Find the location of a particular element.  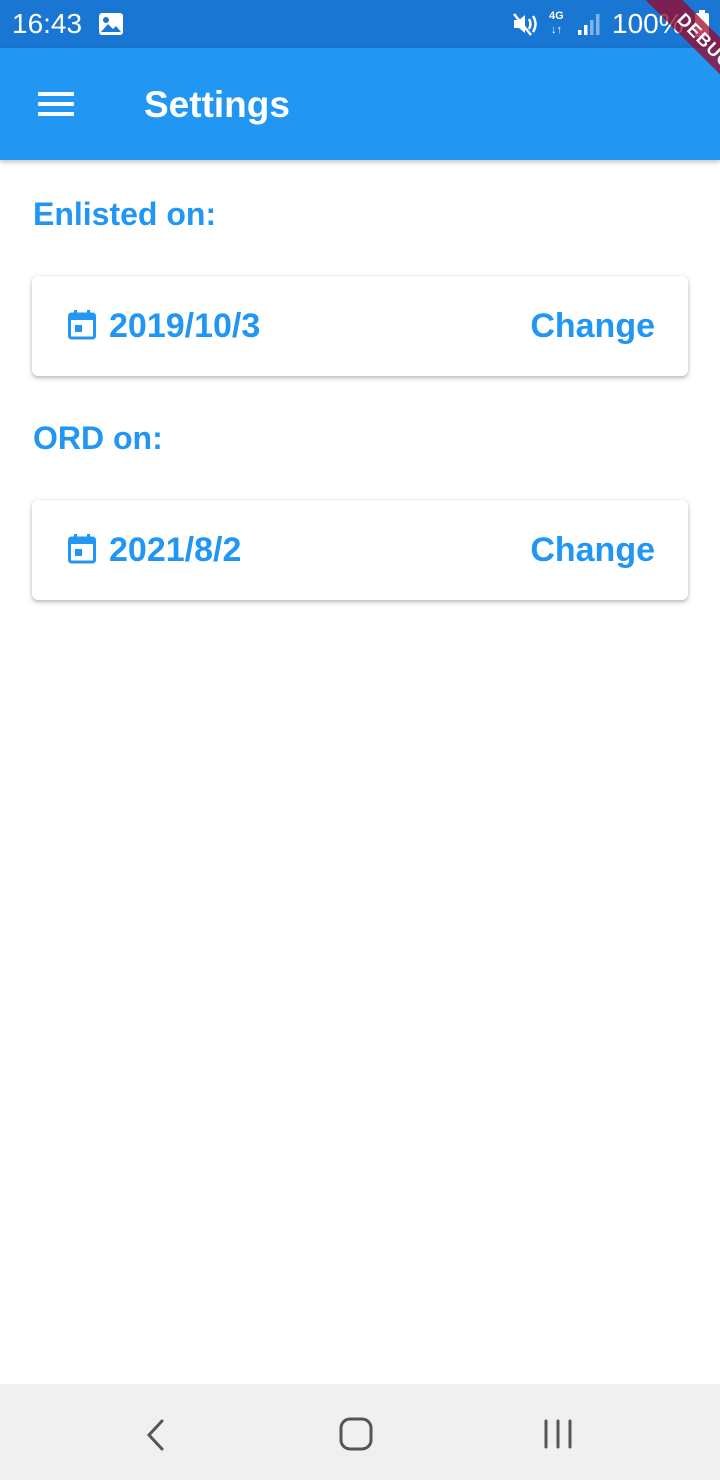

home-icon is located at coordinates (356, 1434).